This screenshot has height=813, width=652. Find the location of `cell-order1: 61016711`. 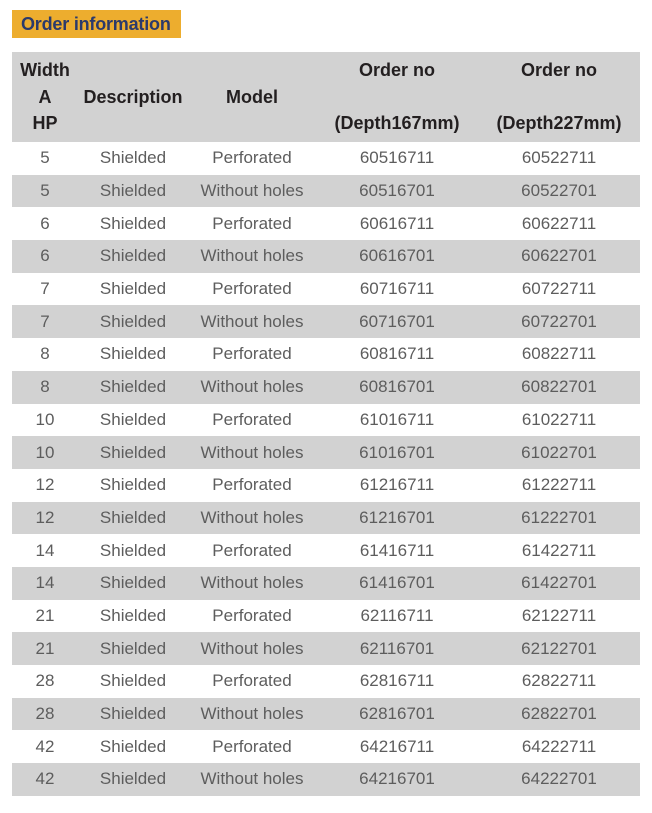

cell-order1: 61016711 is located at coordinates (397, 420).